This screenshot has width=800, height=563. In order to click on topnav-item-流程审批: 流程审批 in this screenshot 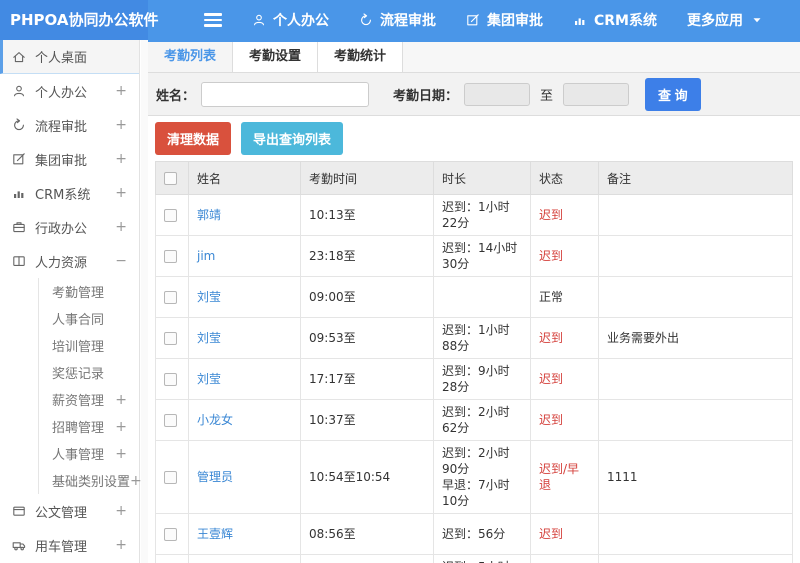, I will do `click(397, 20)`.